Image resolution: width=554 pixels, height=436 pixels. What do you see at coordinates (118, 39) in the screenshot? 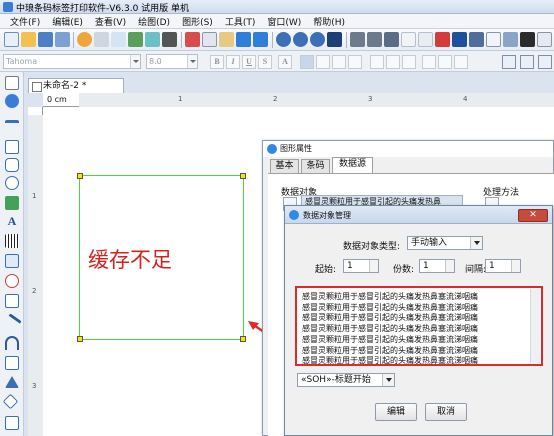
I see `print-preview-icon` at bounding box center [118, 39].